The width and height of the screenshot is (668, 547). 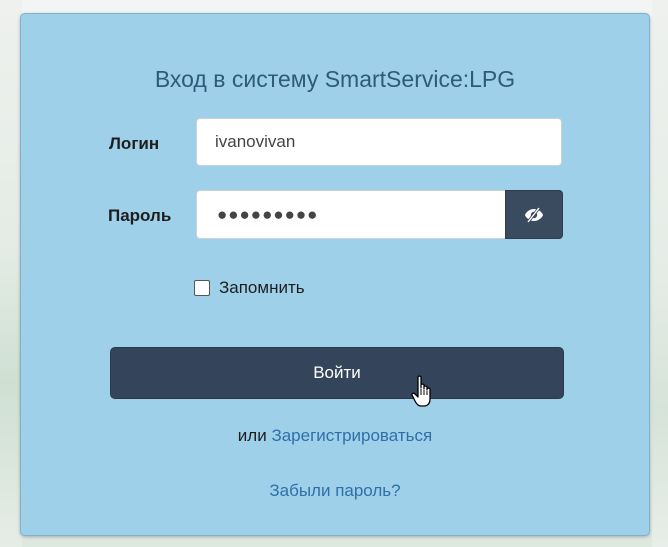 What do you see at coordinates (134, 143) in the screenshot?
I see `login-label: Логин` at bounding box center [134, 143].